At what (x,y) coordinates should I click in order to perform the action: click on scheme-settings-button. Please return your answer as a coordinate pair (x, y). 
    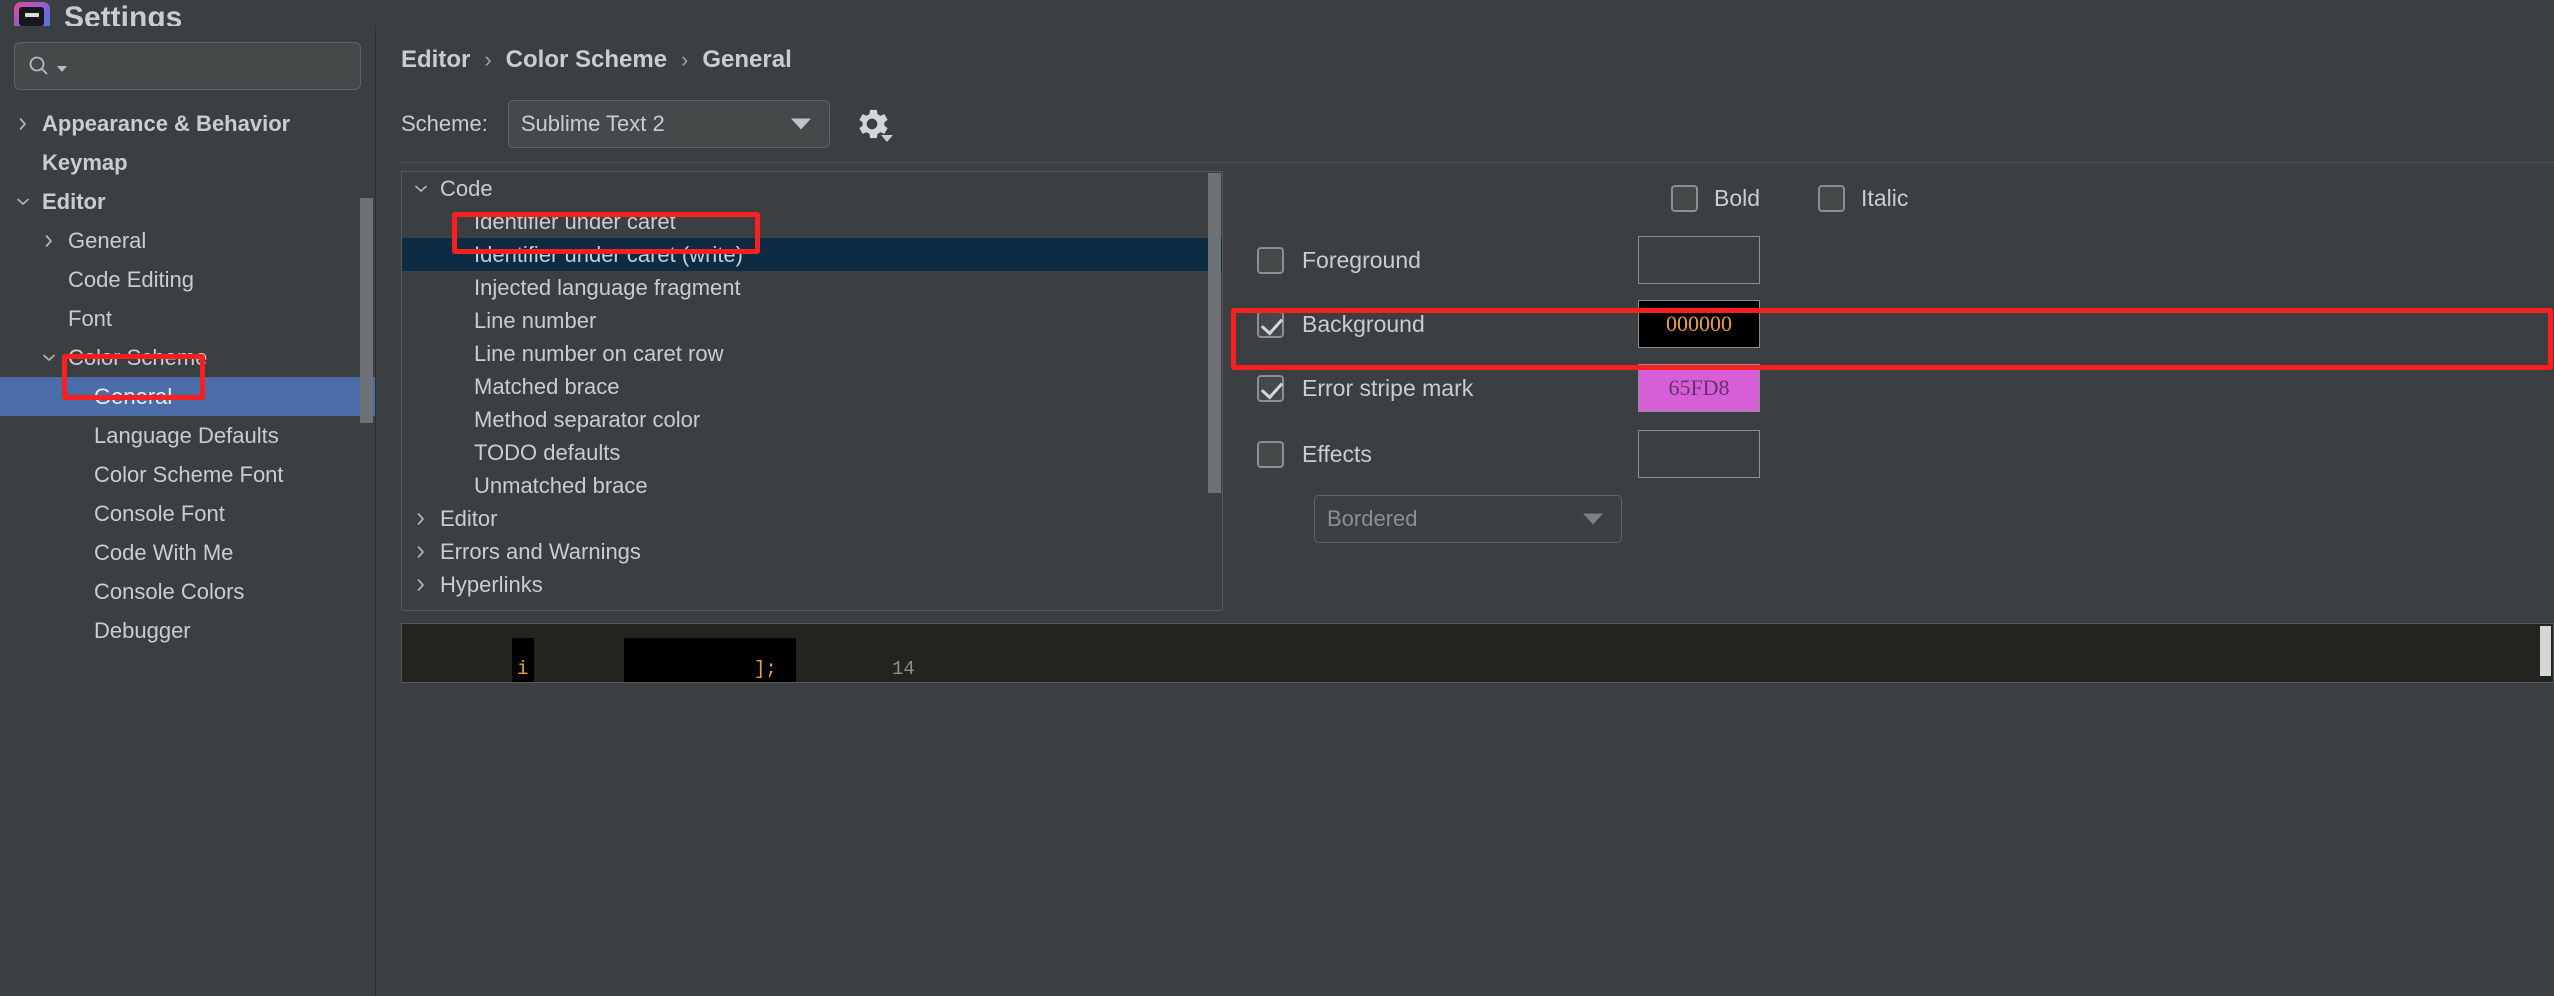
    Looking at the image, I should click on (872, 124).